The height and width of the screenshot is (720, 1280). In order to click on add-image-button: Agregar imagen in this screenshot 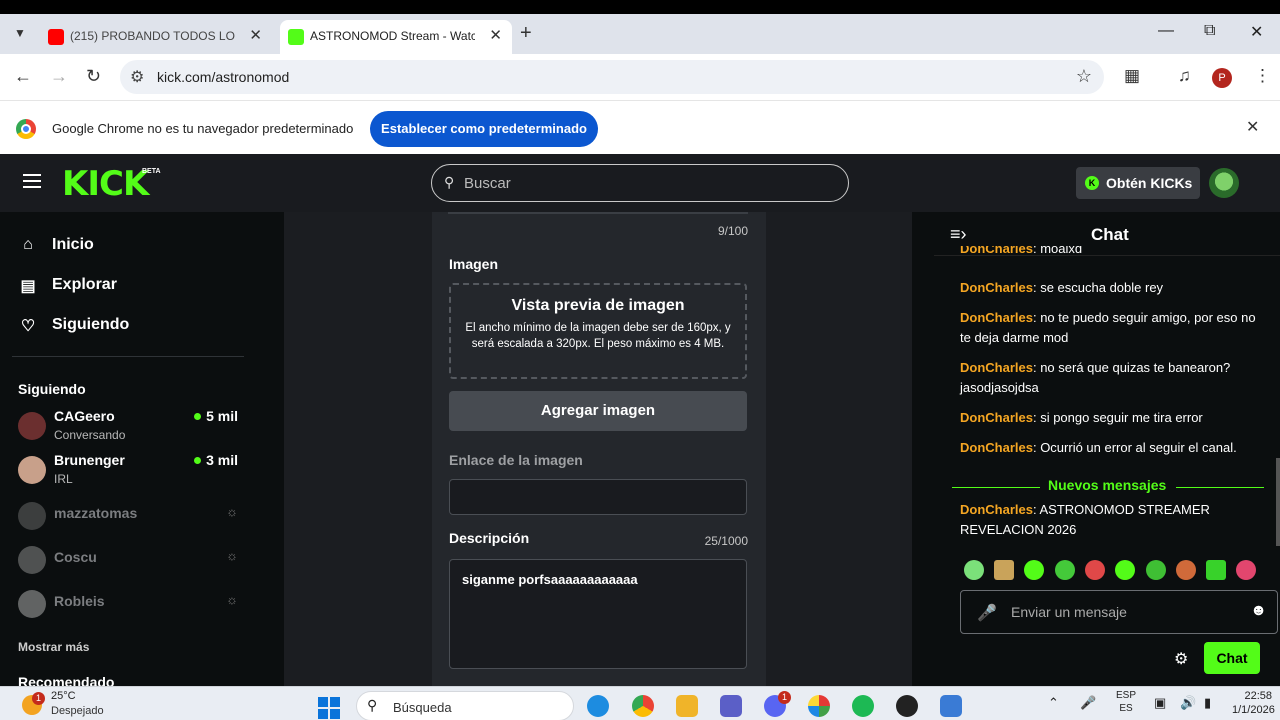, I will do `click(598, 411)`.